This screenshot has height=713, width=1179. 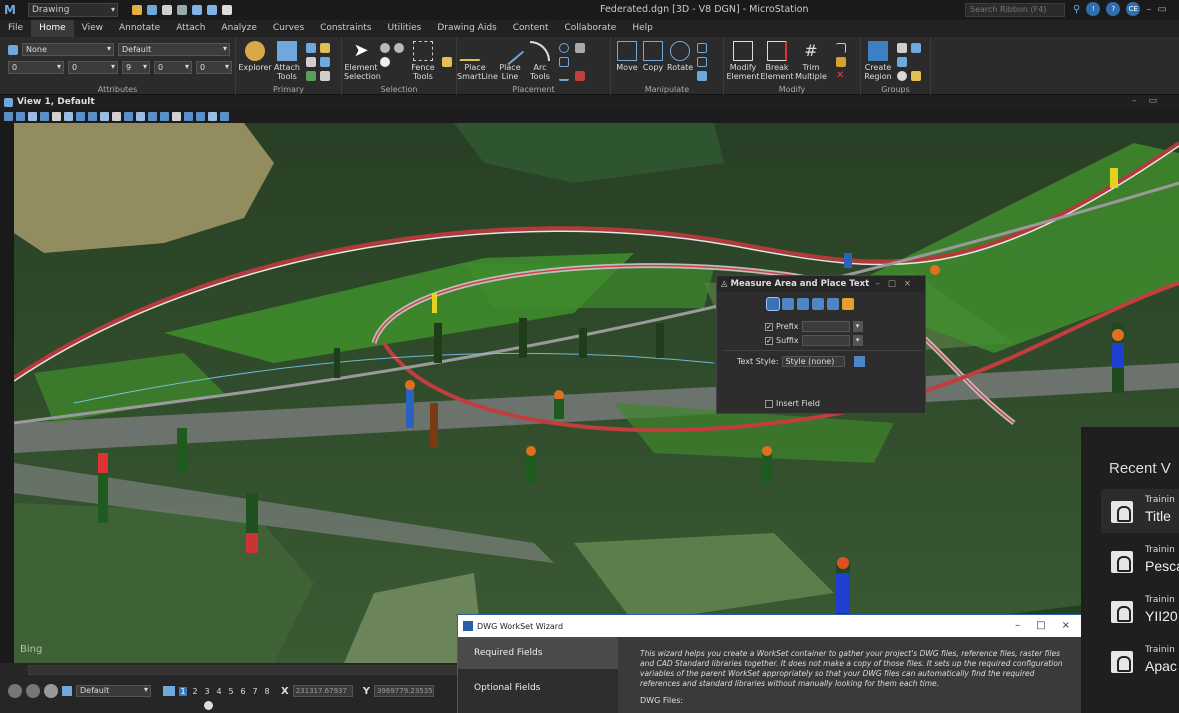 What do you see at coordinates (188, 116) in the screenshot?
I see `standard-views-icon` at bounding box center [188, 116].